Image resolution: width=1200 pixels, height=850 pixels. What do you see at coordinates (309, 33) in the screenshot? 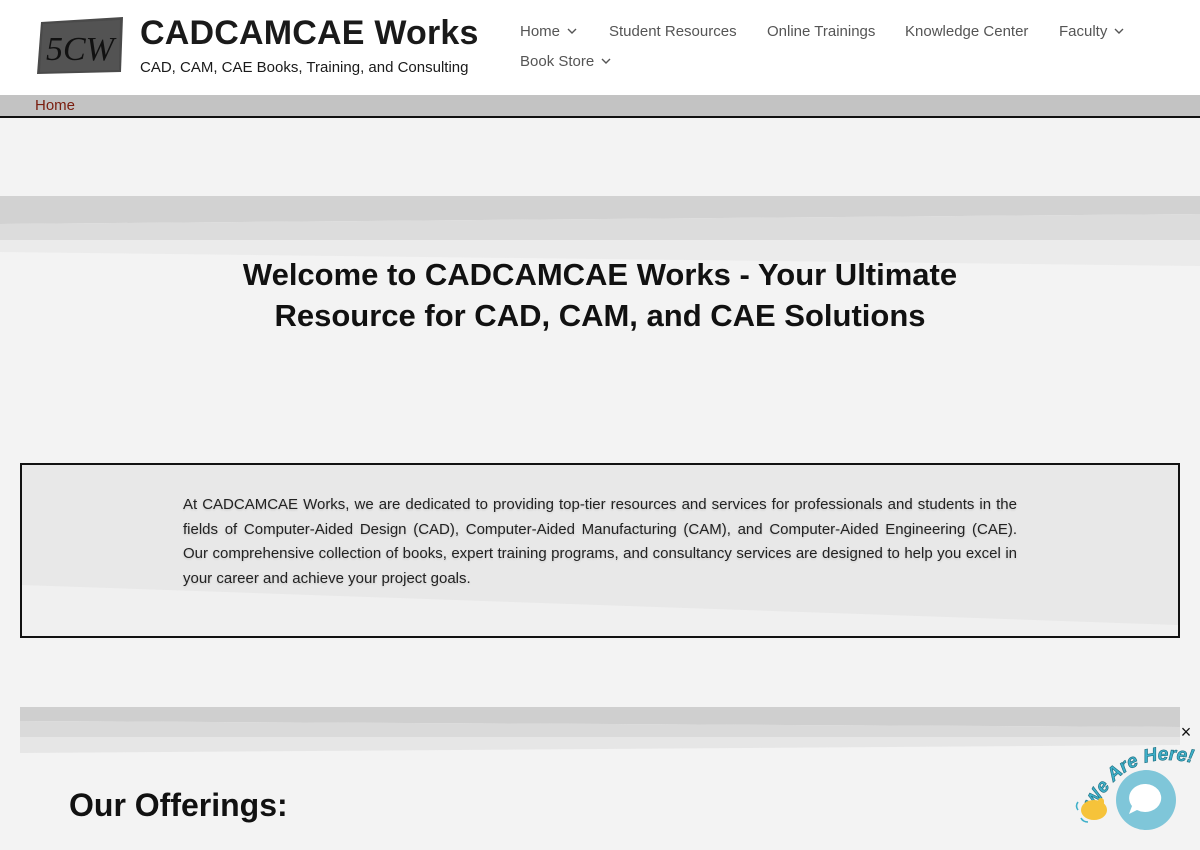
I see `site-title: CADCAMCAE Works` at bounding box center [309, 33].